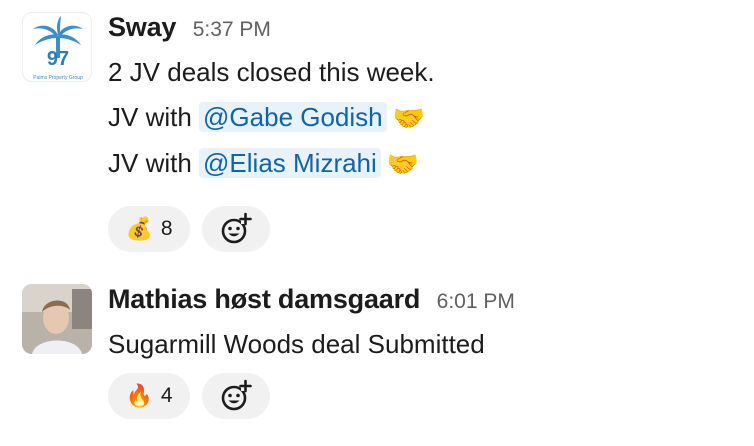  I want to click on avatar: 97 Palms Property Group, so click(57, 47).